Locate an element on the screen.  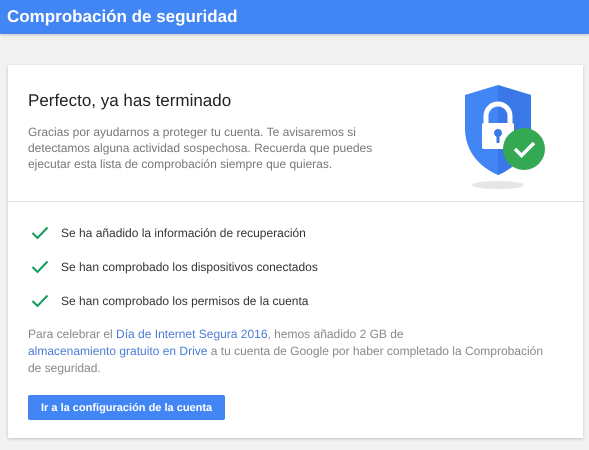
card-heading: Perfecto, ya has terminado is located at coordinates (130, 101).